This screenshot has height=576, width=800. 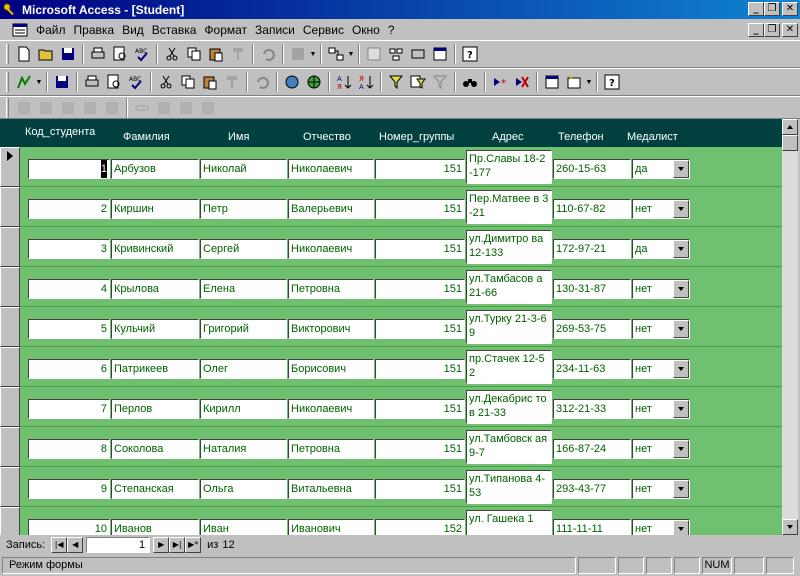 I want to click on database-window-icon, so click(x=552, y=82).